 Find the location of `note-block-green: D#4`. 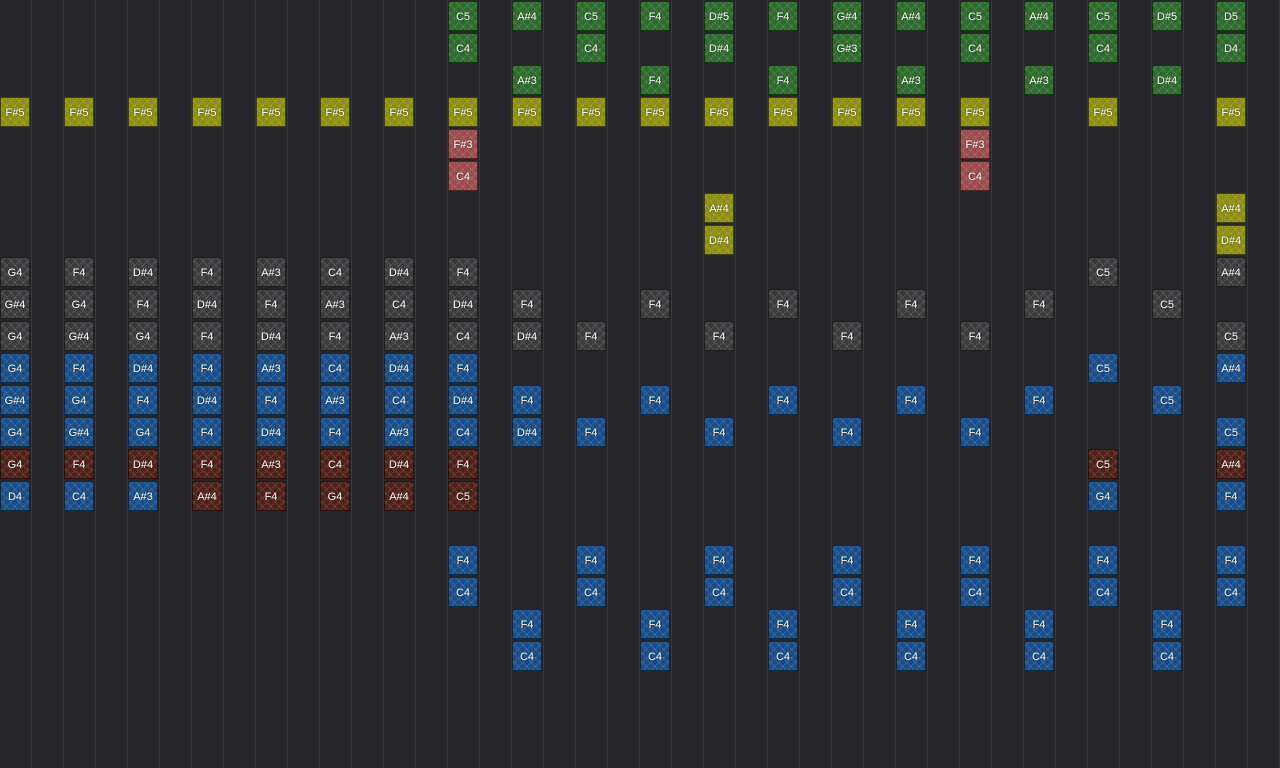

note-block-green: D#4 is located at coordinates (719, 48).